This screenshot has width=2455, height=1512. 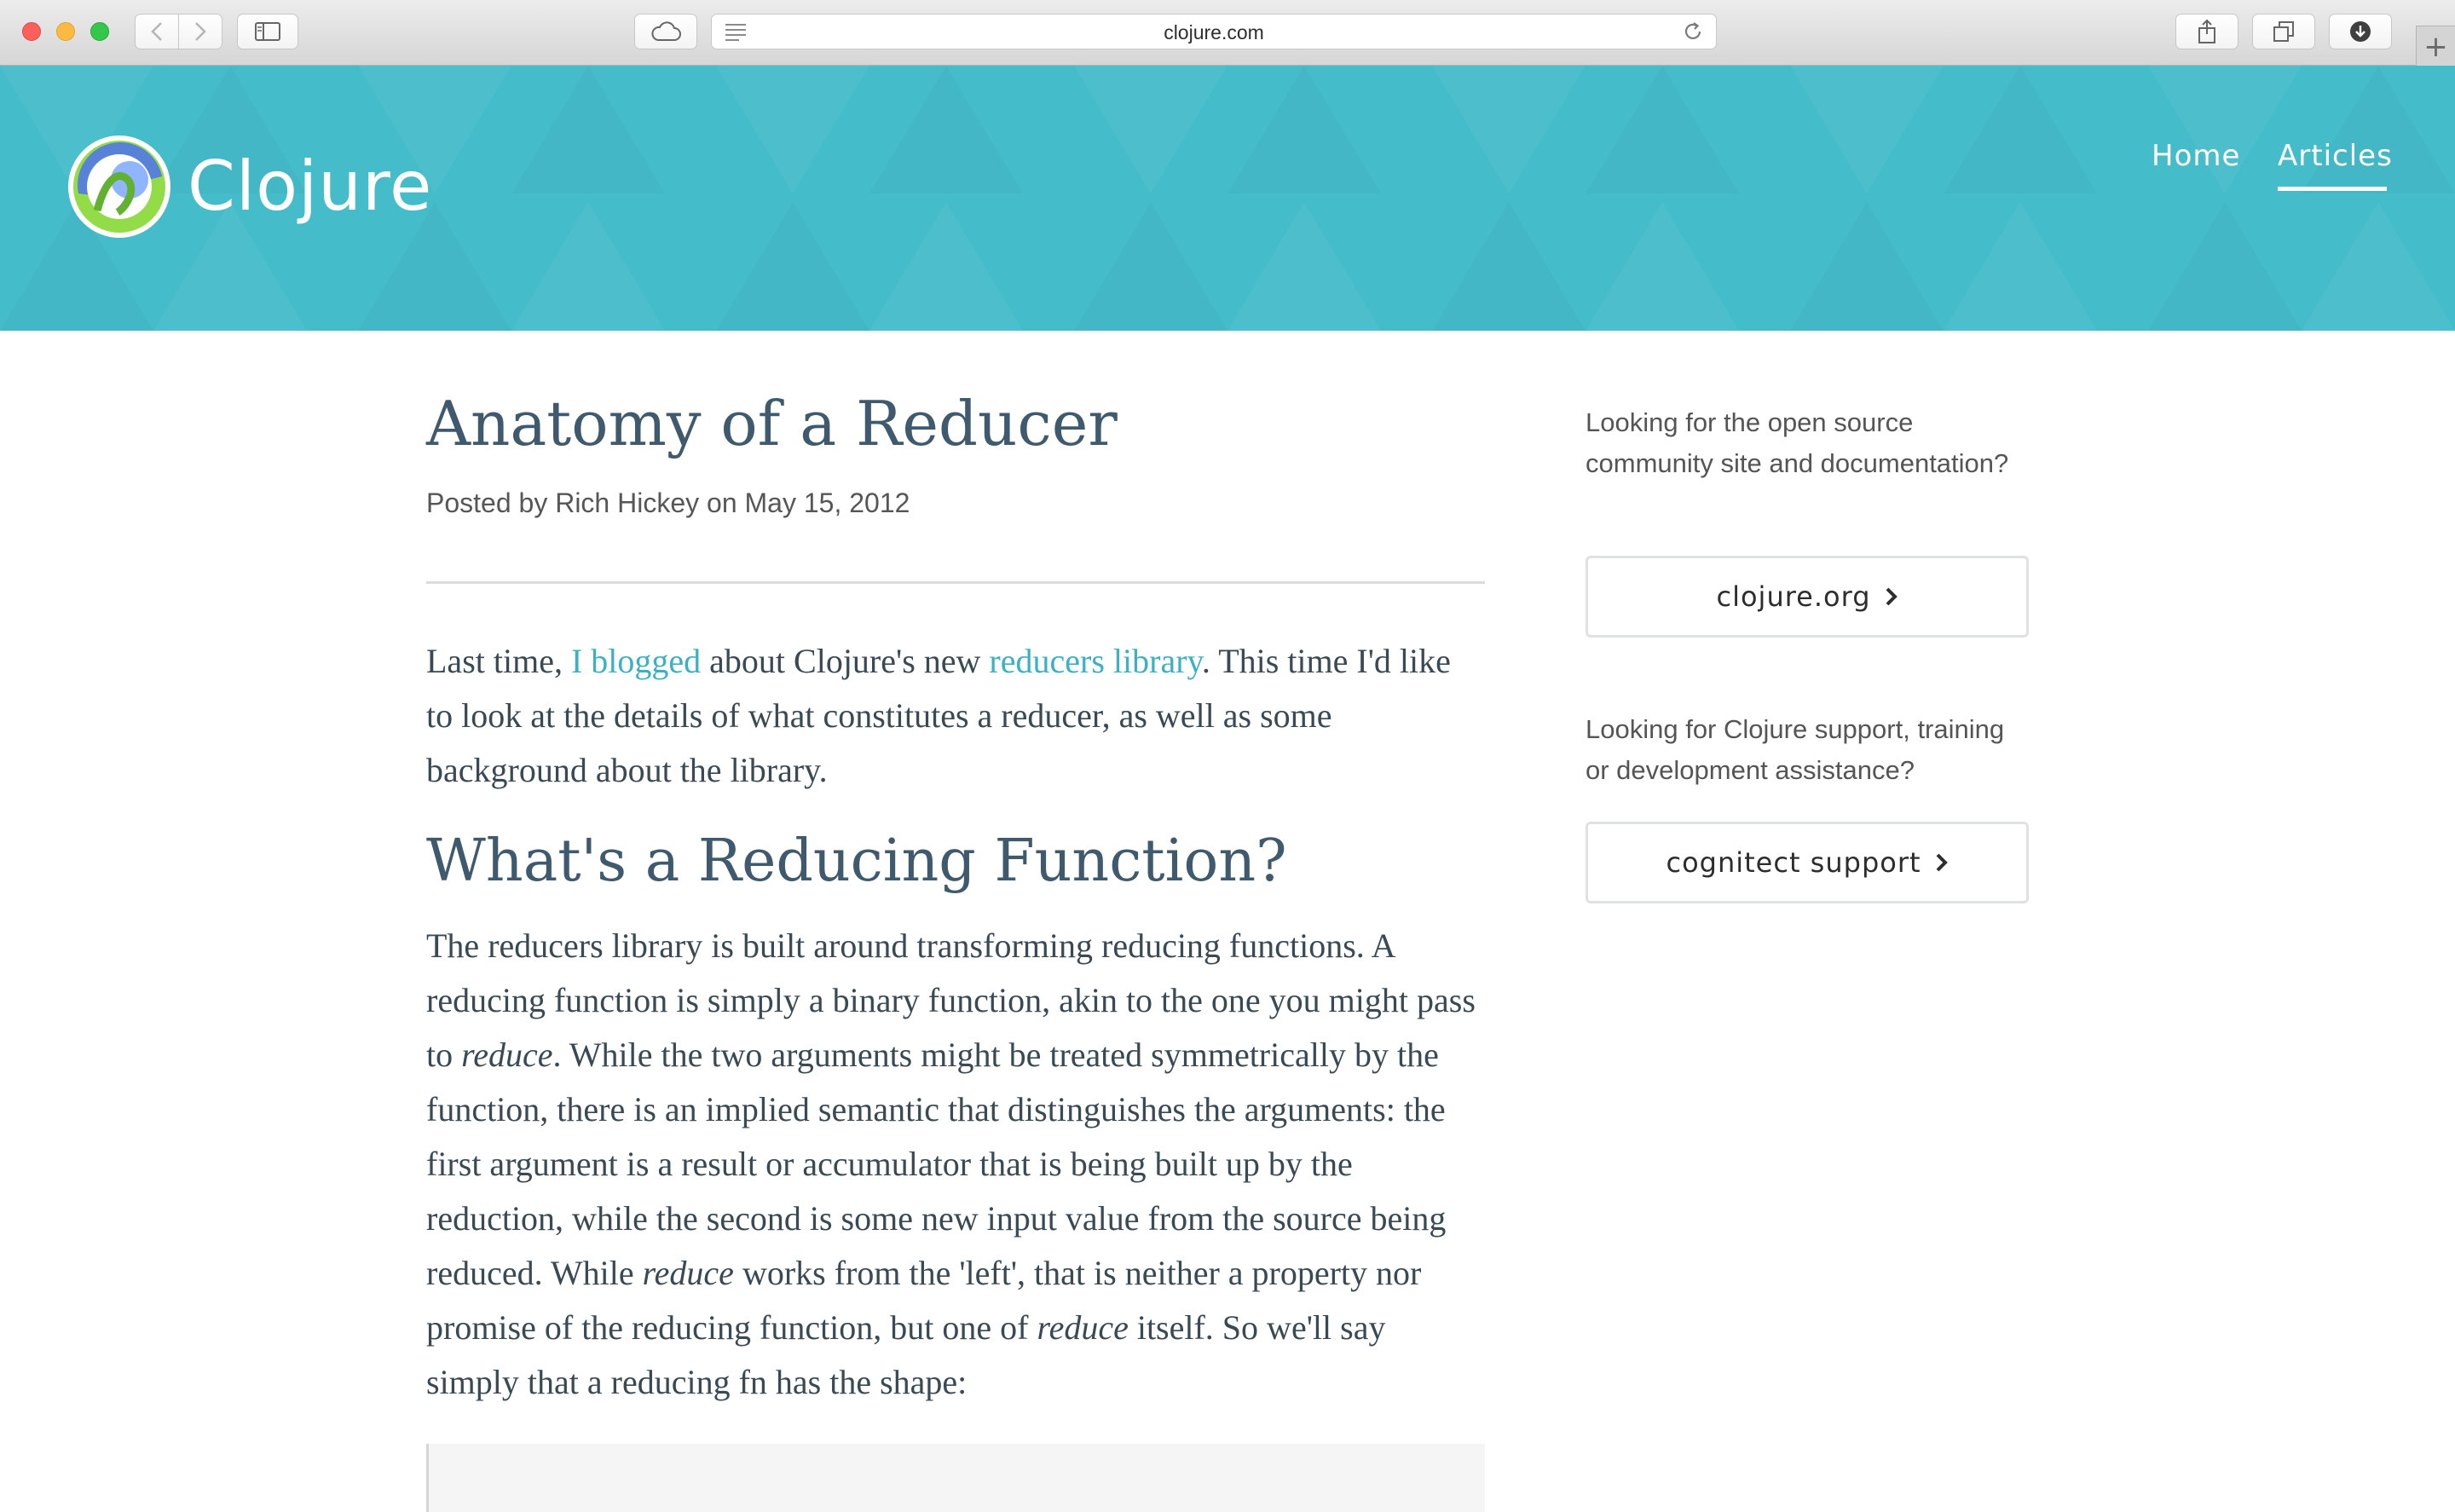 I want to click on back-button, so click(x=157, y=31).